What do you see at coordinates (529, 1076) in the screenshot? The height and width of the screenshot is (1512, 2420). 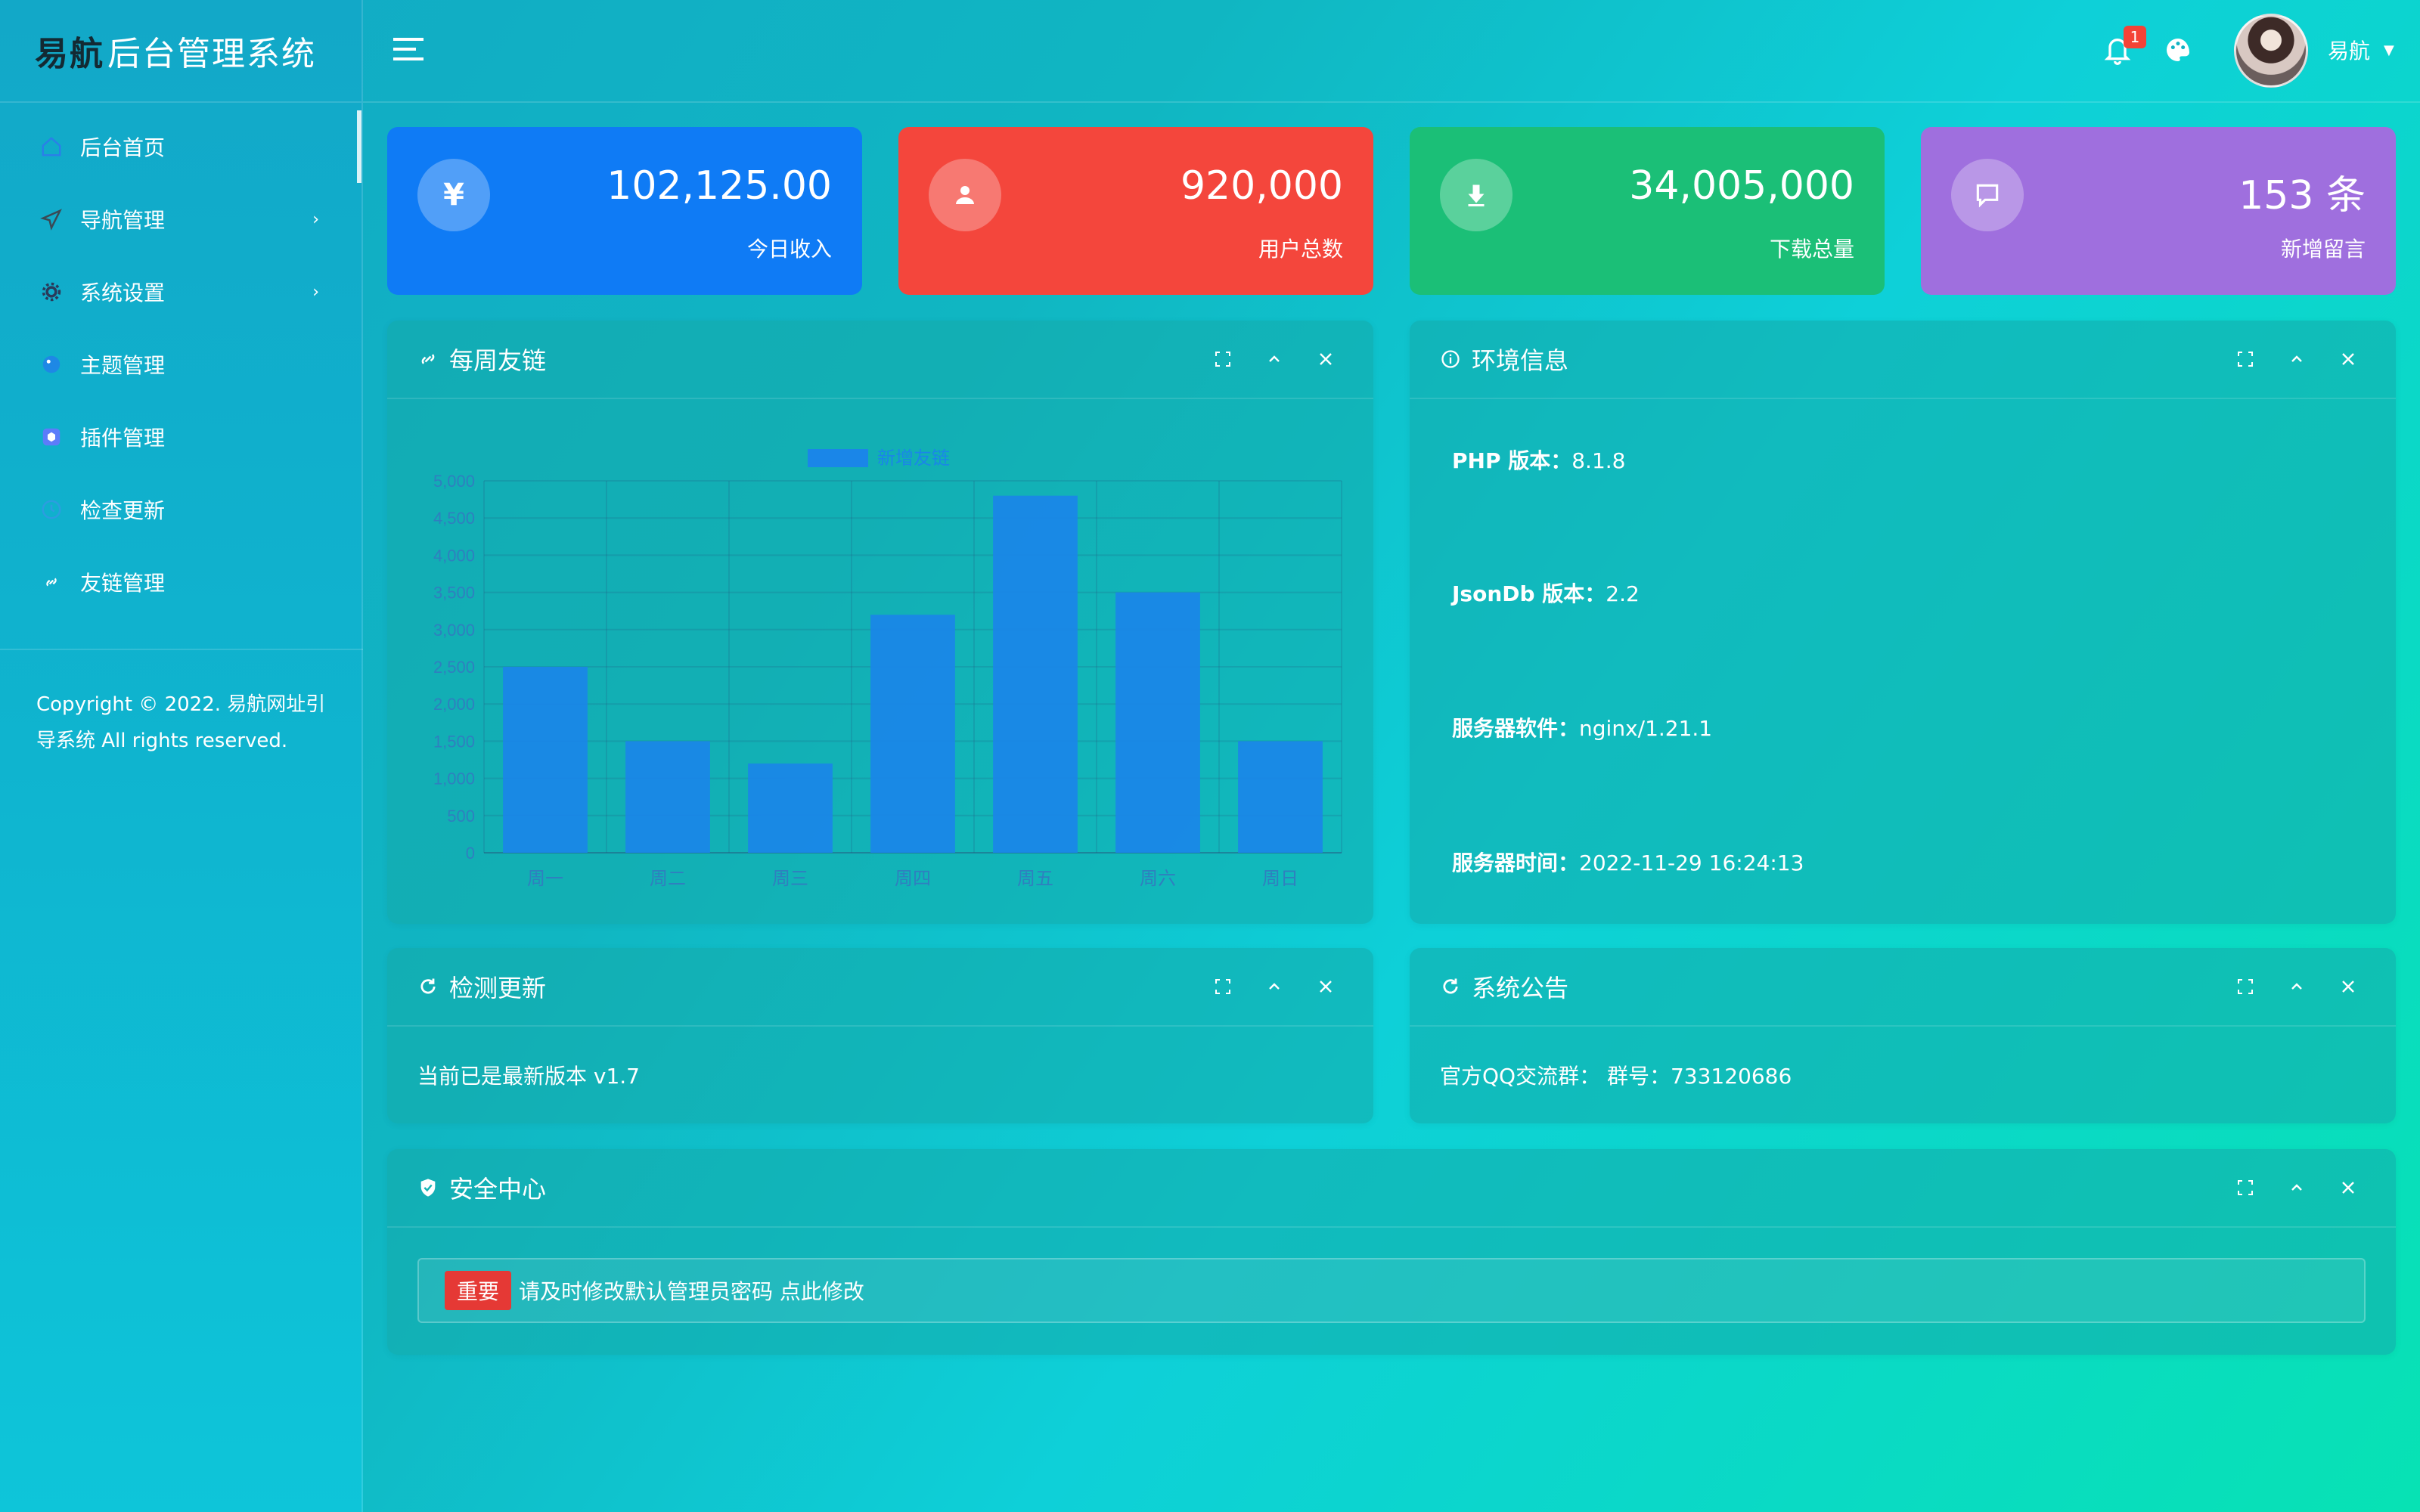 I see `update-status-text: 当前已是最新版本 v1.7` at bounding box center [529, 1076].